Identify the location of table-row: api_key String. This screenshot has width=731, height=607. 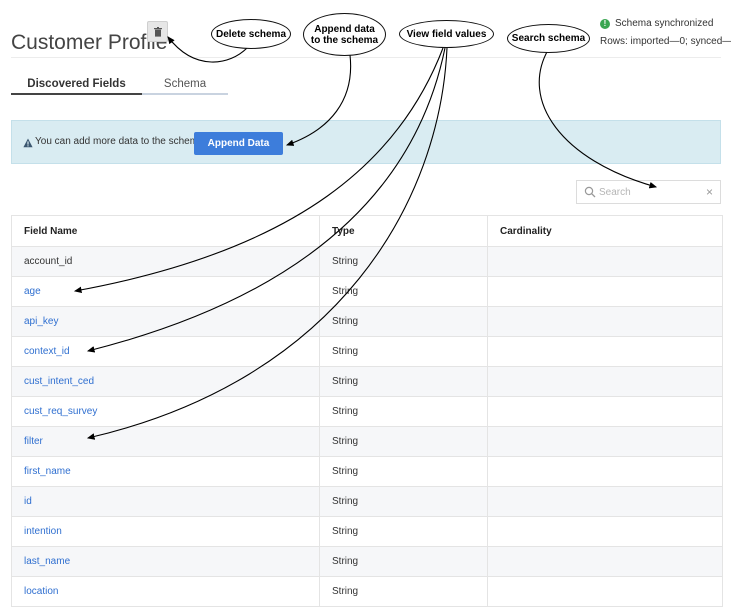
(367, 322).